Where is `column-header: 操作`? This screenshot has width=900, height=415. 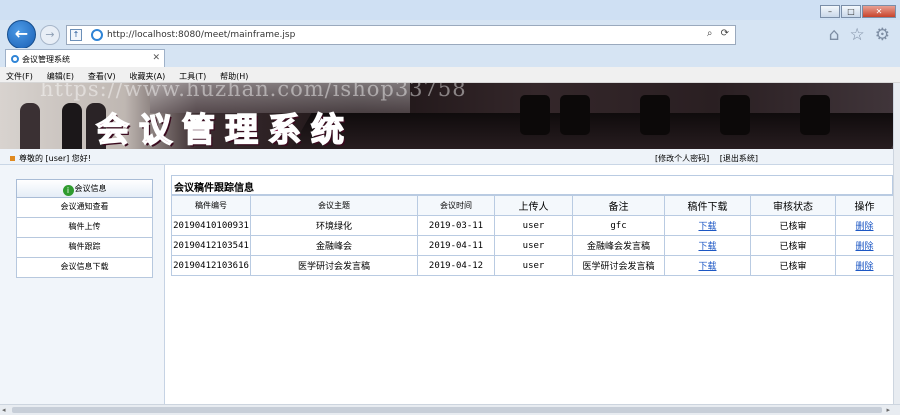 column-header: 操作 is located at coordinates (864, 205).